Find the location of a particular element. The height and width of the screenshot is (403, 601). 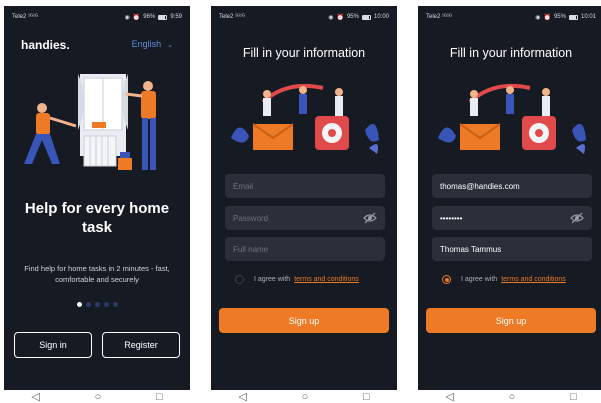

email-value: thomas@handies.com is located at coordinates (480, 186).